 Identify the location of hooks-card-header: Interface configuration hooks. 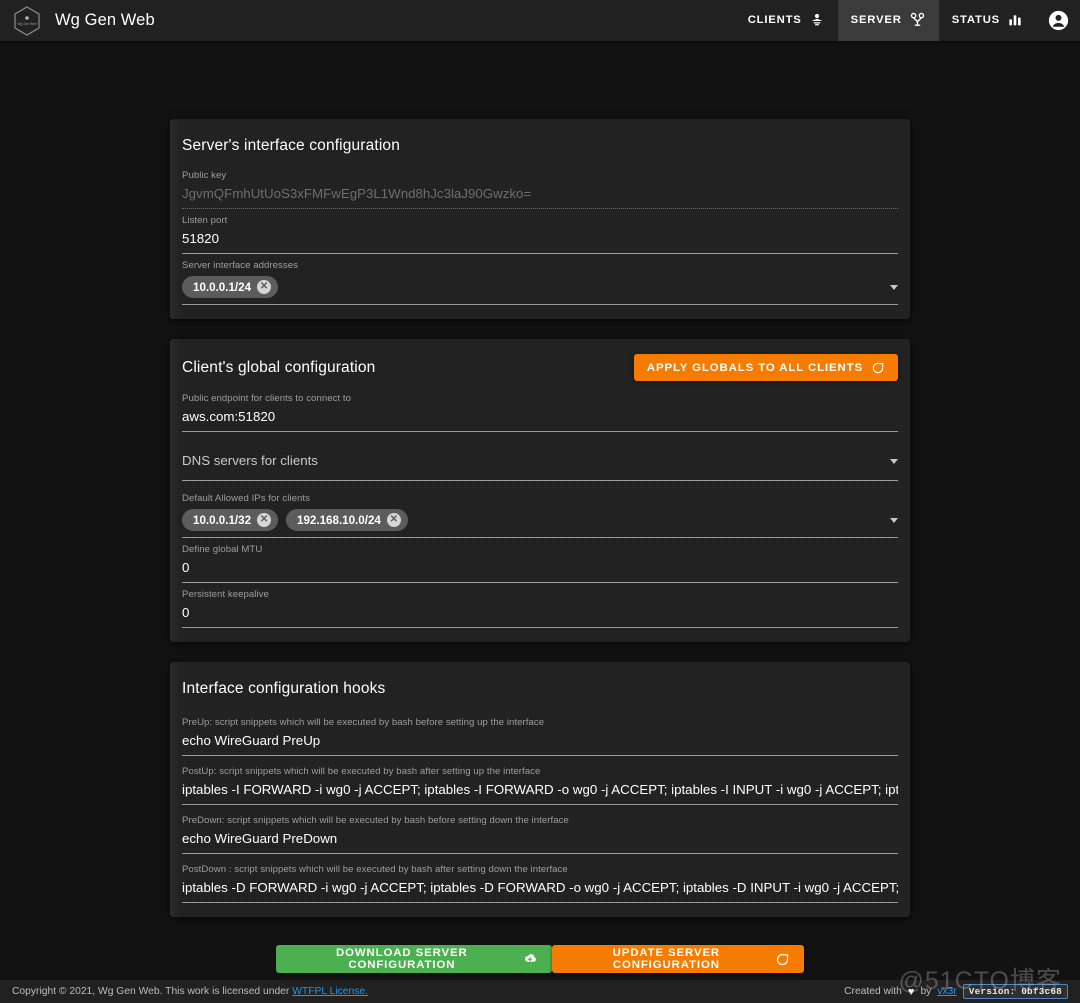
(540, 684).